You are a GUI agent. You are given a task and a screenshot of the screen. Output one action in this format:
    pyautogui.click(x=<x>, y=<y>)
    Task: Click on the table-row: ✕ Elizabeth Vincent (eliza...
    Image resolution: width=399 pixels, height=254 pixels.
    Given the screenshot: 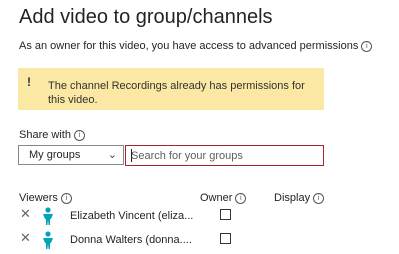 What is the action you would take?
    pyautogui.click(x=198, y=218)
    